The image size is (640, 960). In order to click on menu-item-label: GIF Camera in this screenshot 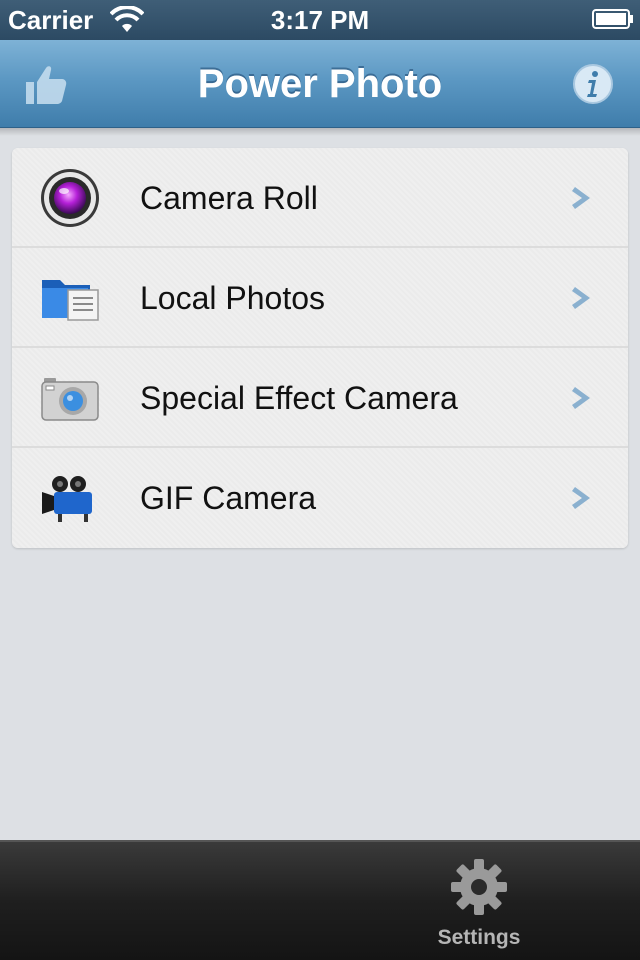, I will do `click(228, 498)`.